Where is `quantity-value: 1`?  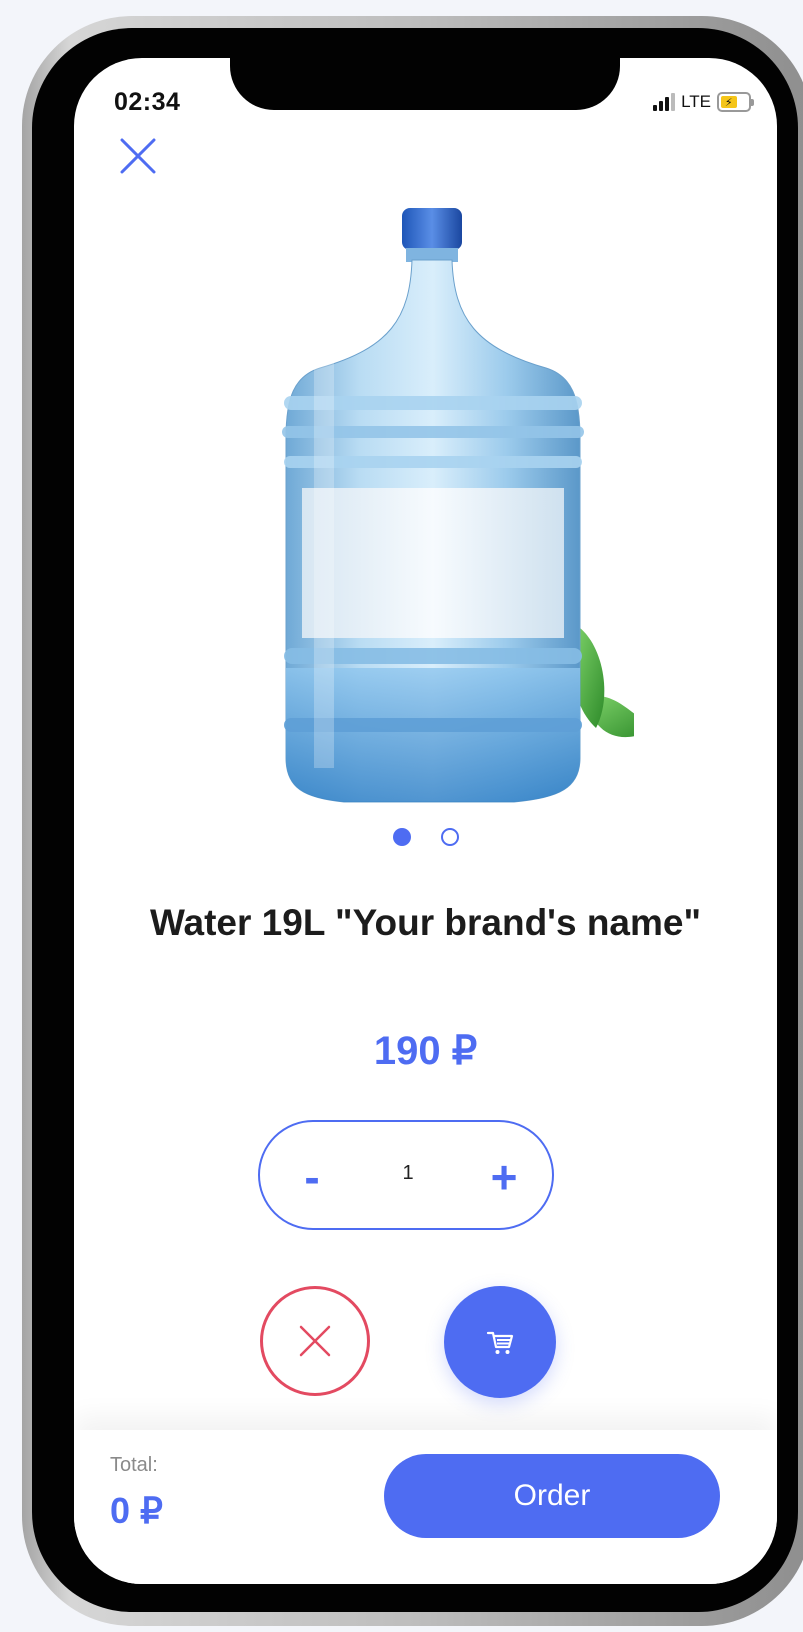
quantity-value: 1 is located at coordinates (408, 1173).